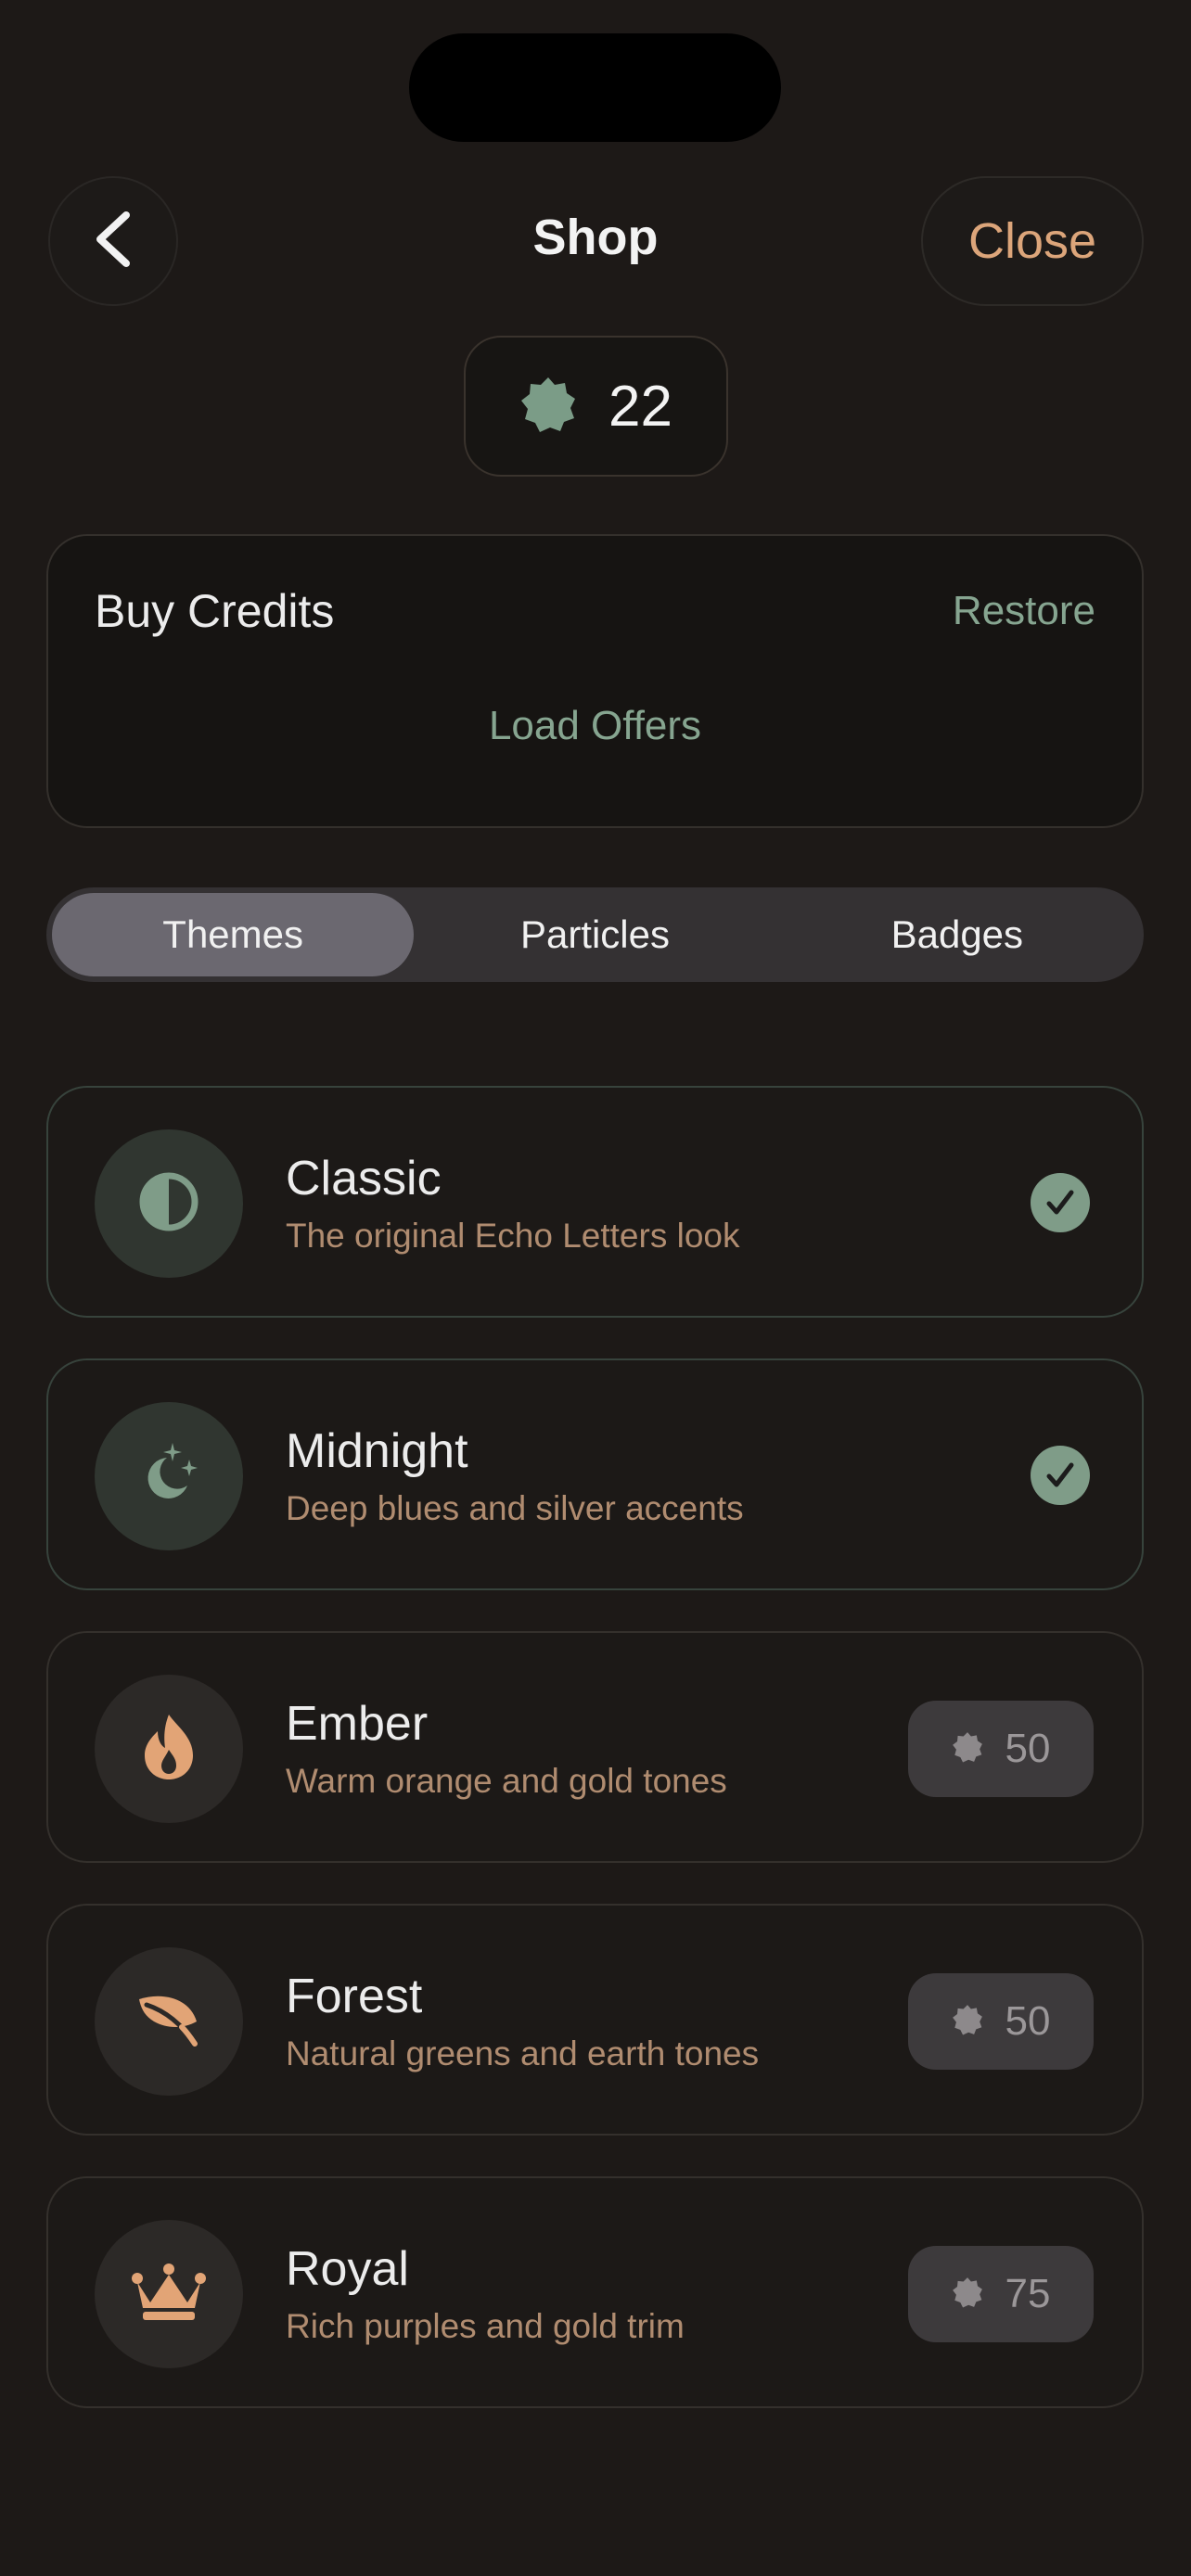 Image resolution: width=1191 pixels, height=2576 pixels. What do you see at coordinates (233, 934) in the screenshot?
I see `tab-themes: Themes` at bounding box center [233, 934].